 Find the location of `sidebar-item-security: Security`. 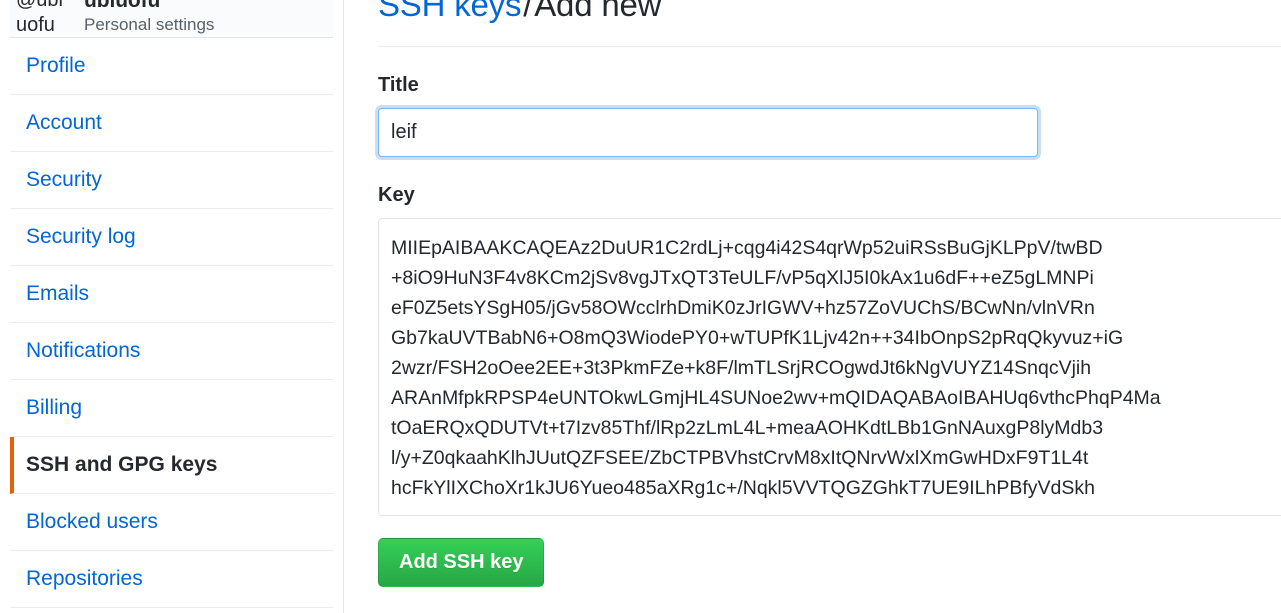

sidebar-item-security: Security is located at coordinates (171, 180).